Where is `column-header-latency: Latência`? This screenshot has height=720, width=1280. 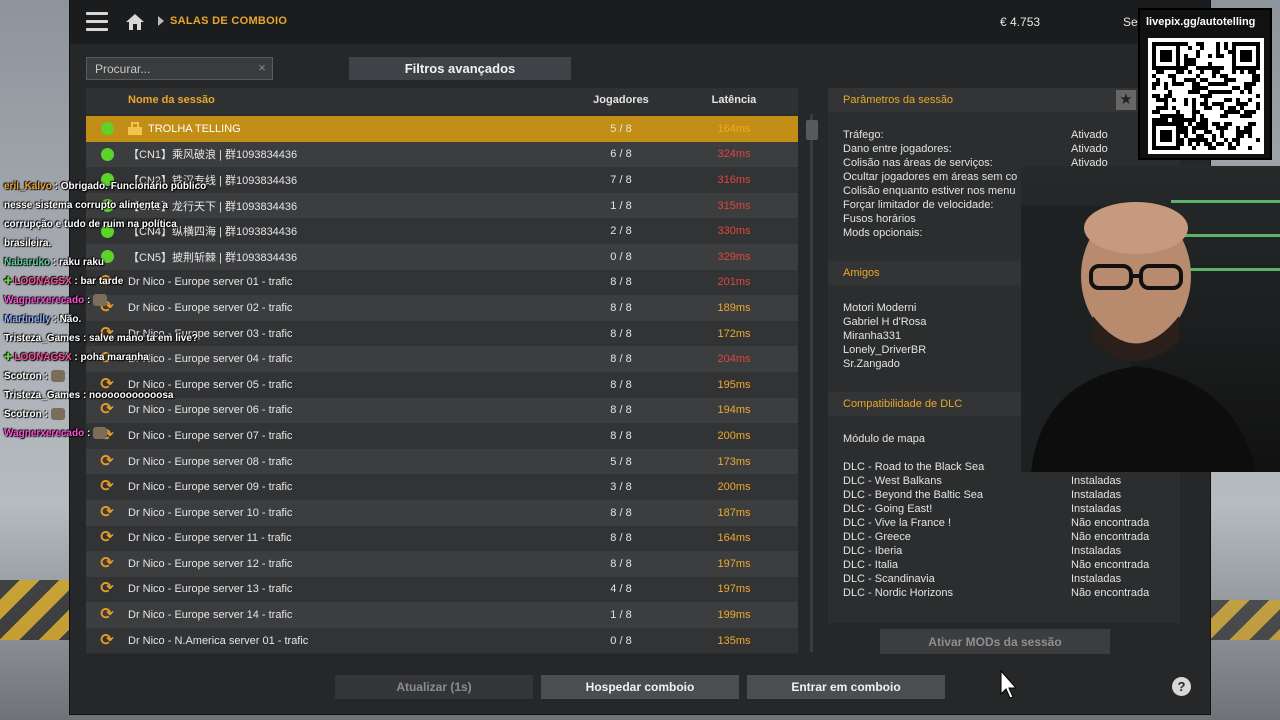
column-header-latency: Latência is located at coordinates (734, 100).